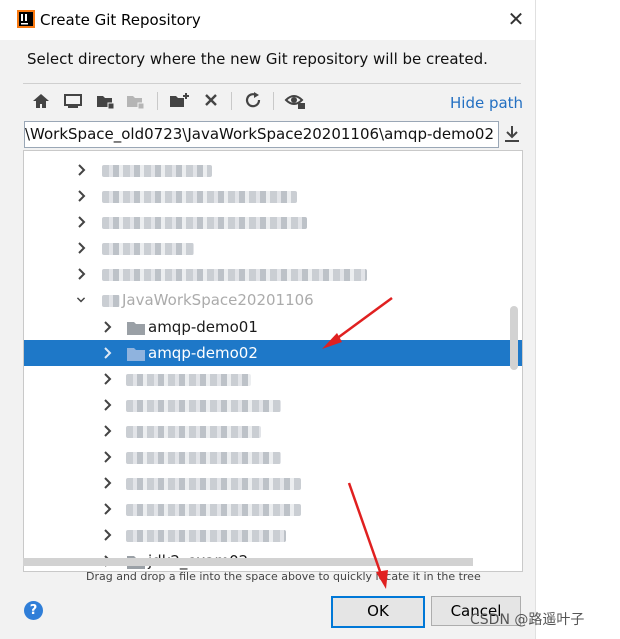  What do you see at coordinates (516, 19) in the screenshot?
I see `close-icon: ✕` at bounding box center [516, 19].